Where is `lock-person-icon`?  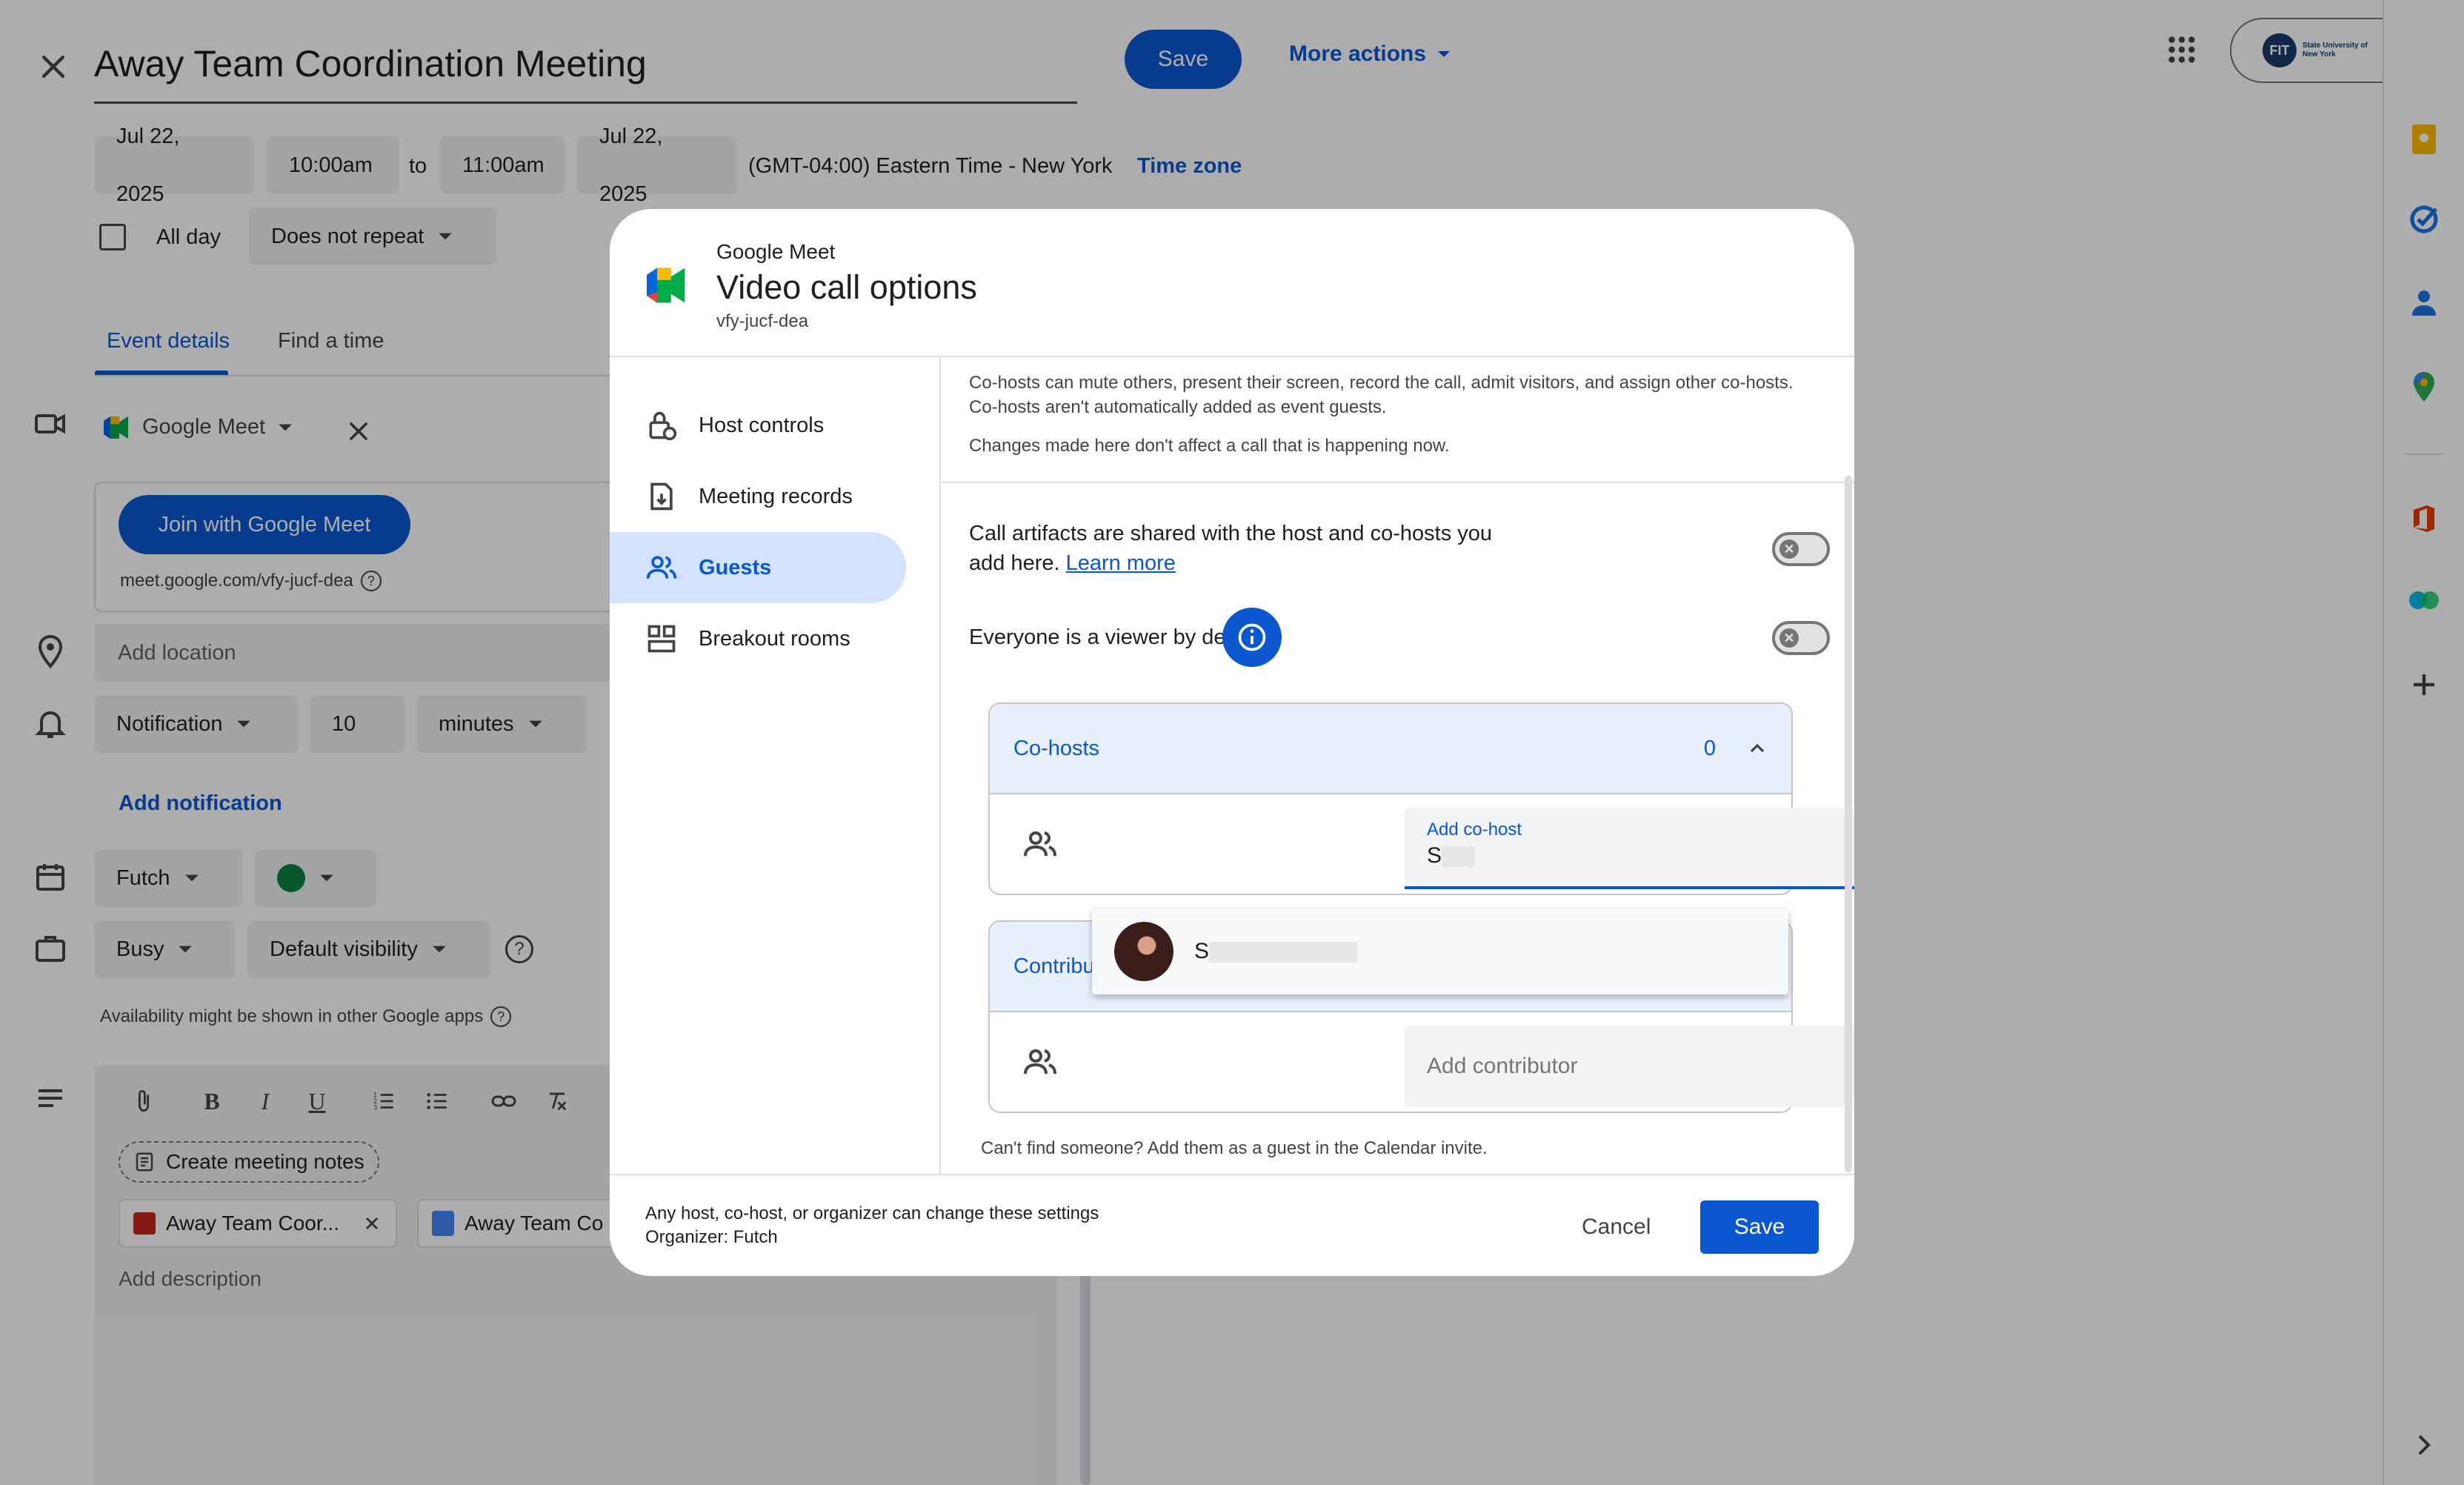
lock-person-icon is located at coordinates (663, 426).